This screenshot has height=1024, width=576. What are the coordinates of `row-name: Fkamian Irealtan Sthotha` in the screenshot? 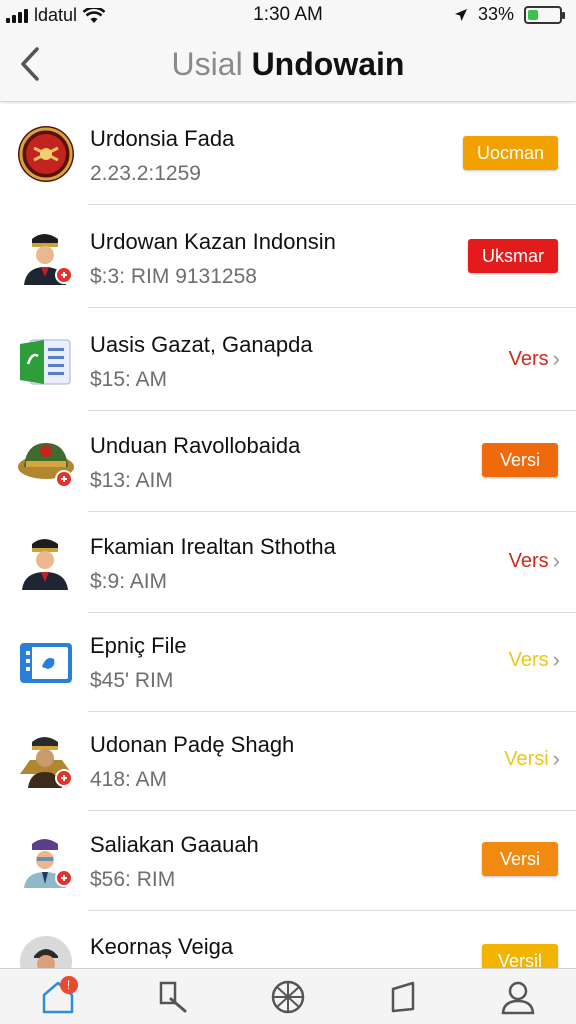 It's located at (213, 546).